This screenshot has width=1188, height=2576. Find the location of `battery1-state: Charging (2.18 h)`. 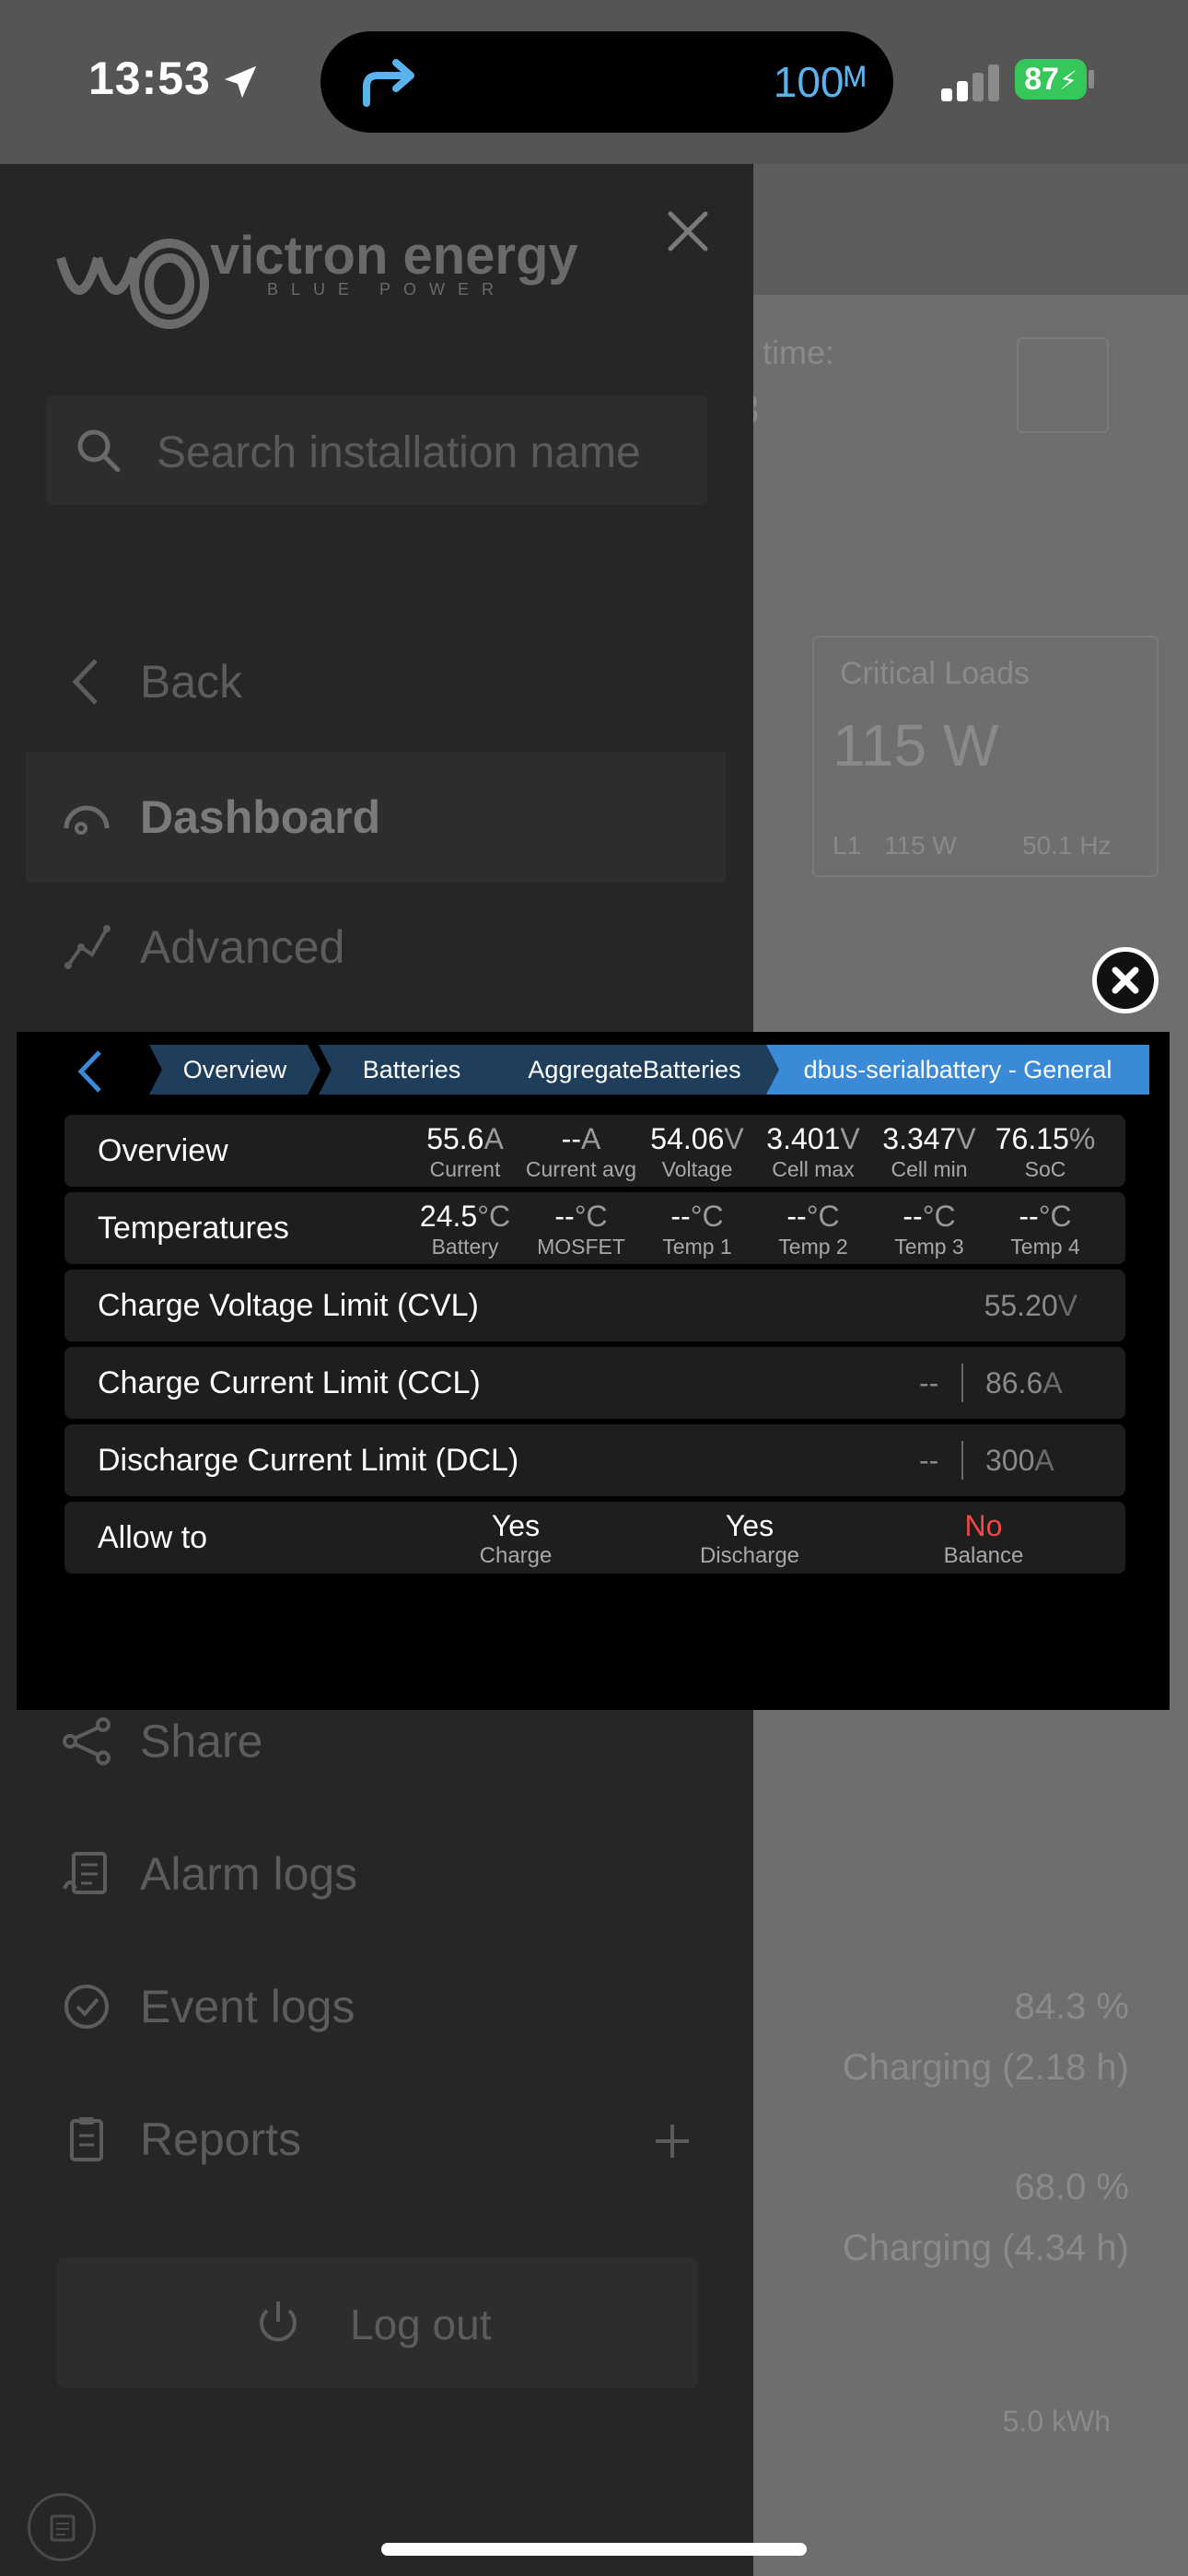

battery1-state: Charging (2.18 h) is located at coordinates (985, 2067).